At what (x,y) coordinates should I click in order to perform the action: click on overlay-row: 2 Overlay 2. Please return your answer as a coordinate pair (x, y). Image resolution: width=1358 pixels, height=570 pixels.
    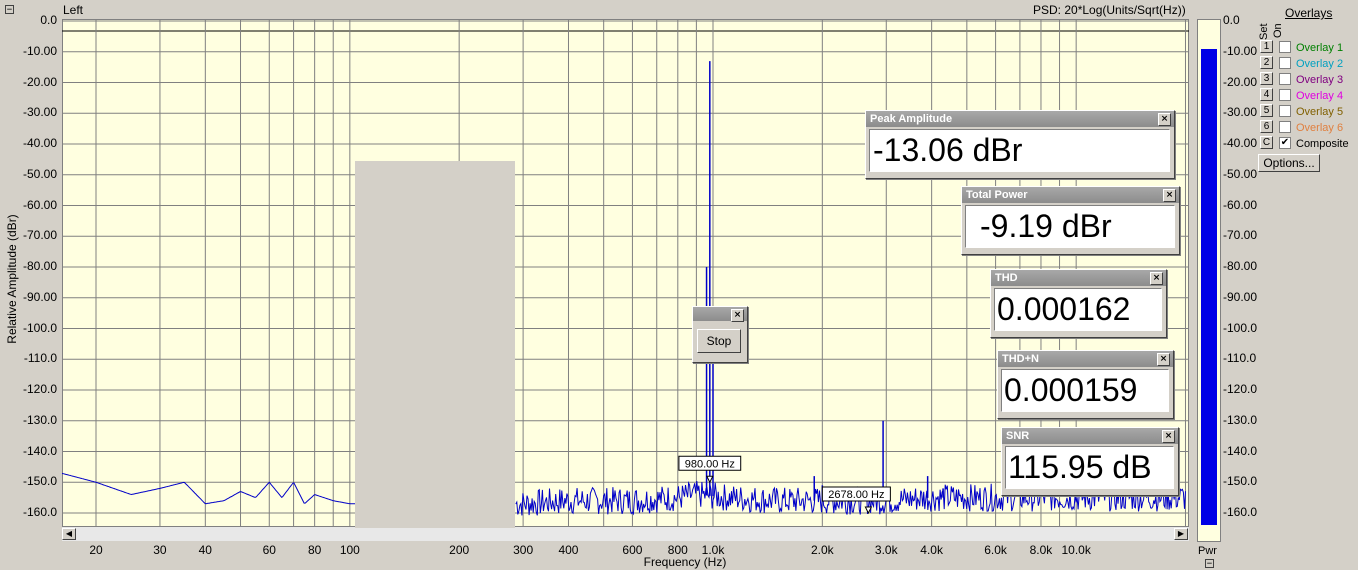
    Looking at the image, I should click on (1309, 64).